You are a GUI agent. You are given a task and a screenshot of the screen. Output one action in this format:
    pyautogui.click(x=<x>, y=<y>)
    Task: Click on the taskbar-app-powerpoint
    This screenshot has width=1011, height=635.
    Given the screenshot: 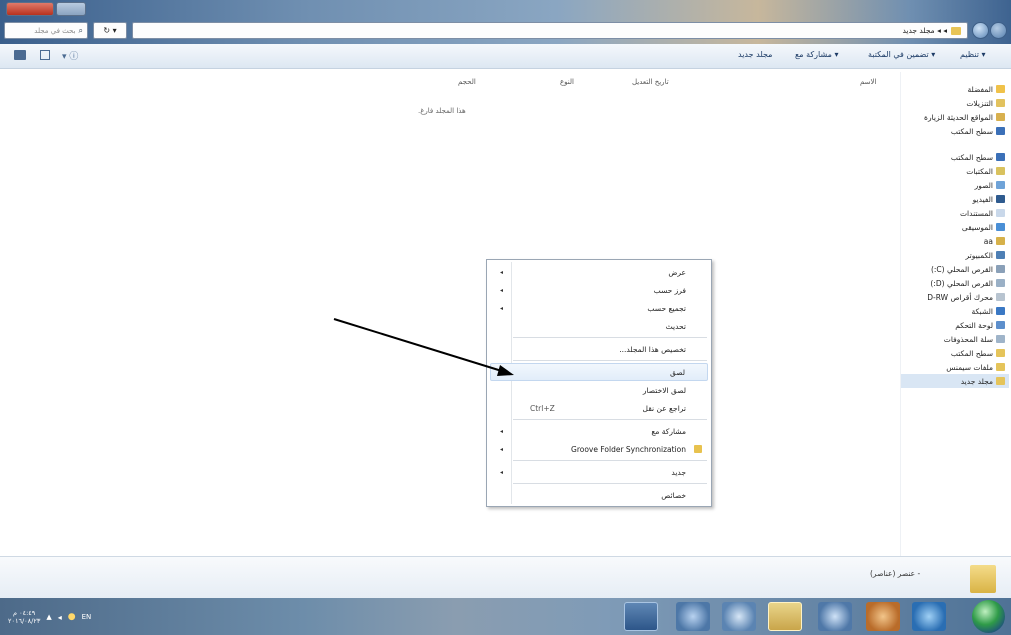 What is the action you would take?
    pyautogui.click(x=641, y=616)
    